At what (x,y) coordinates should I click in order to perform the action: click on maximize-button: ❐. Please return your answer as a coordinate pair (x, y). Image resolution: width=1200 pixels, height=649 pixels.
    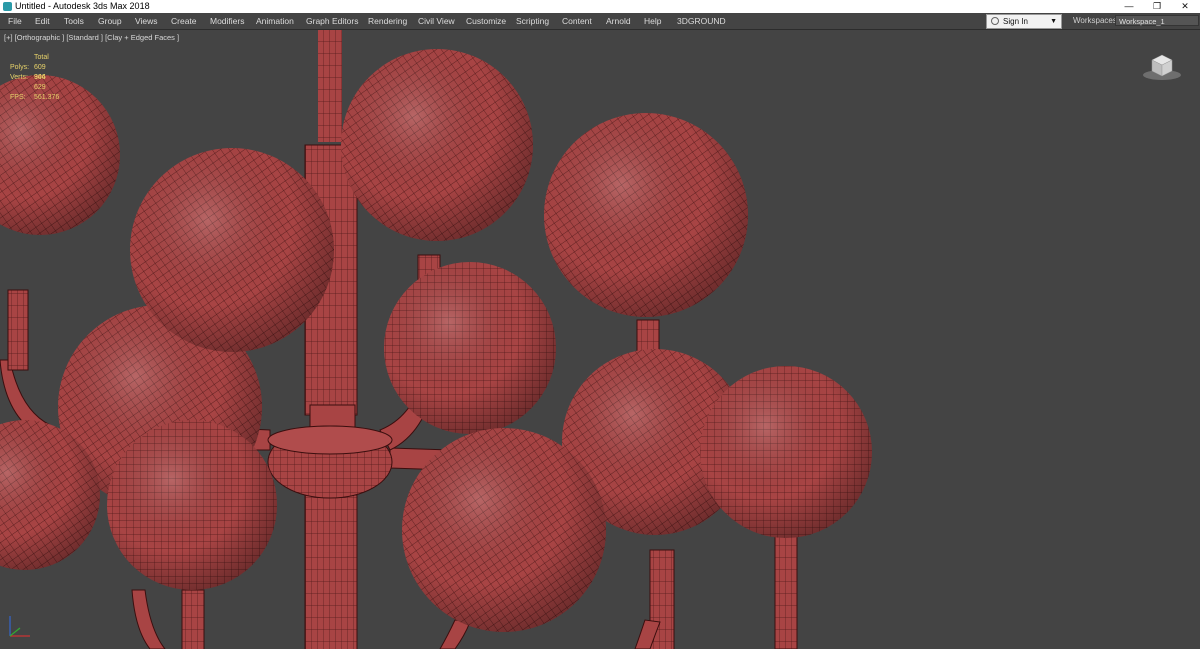
    Looking at the image, I should click on (1157, 6).